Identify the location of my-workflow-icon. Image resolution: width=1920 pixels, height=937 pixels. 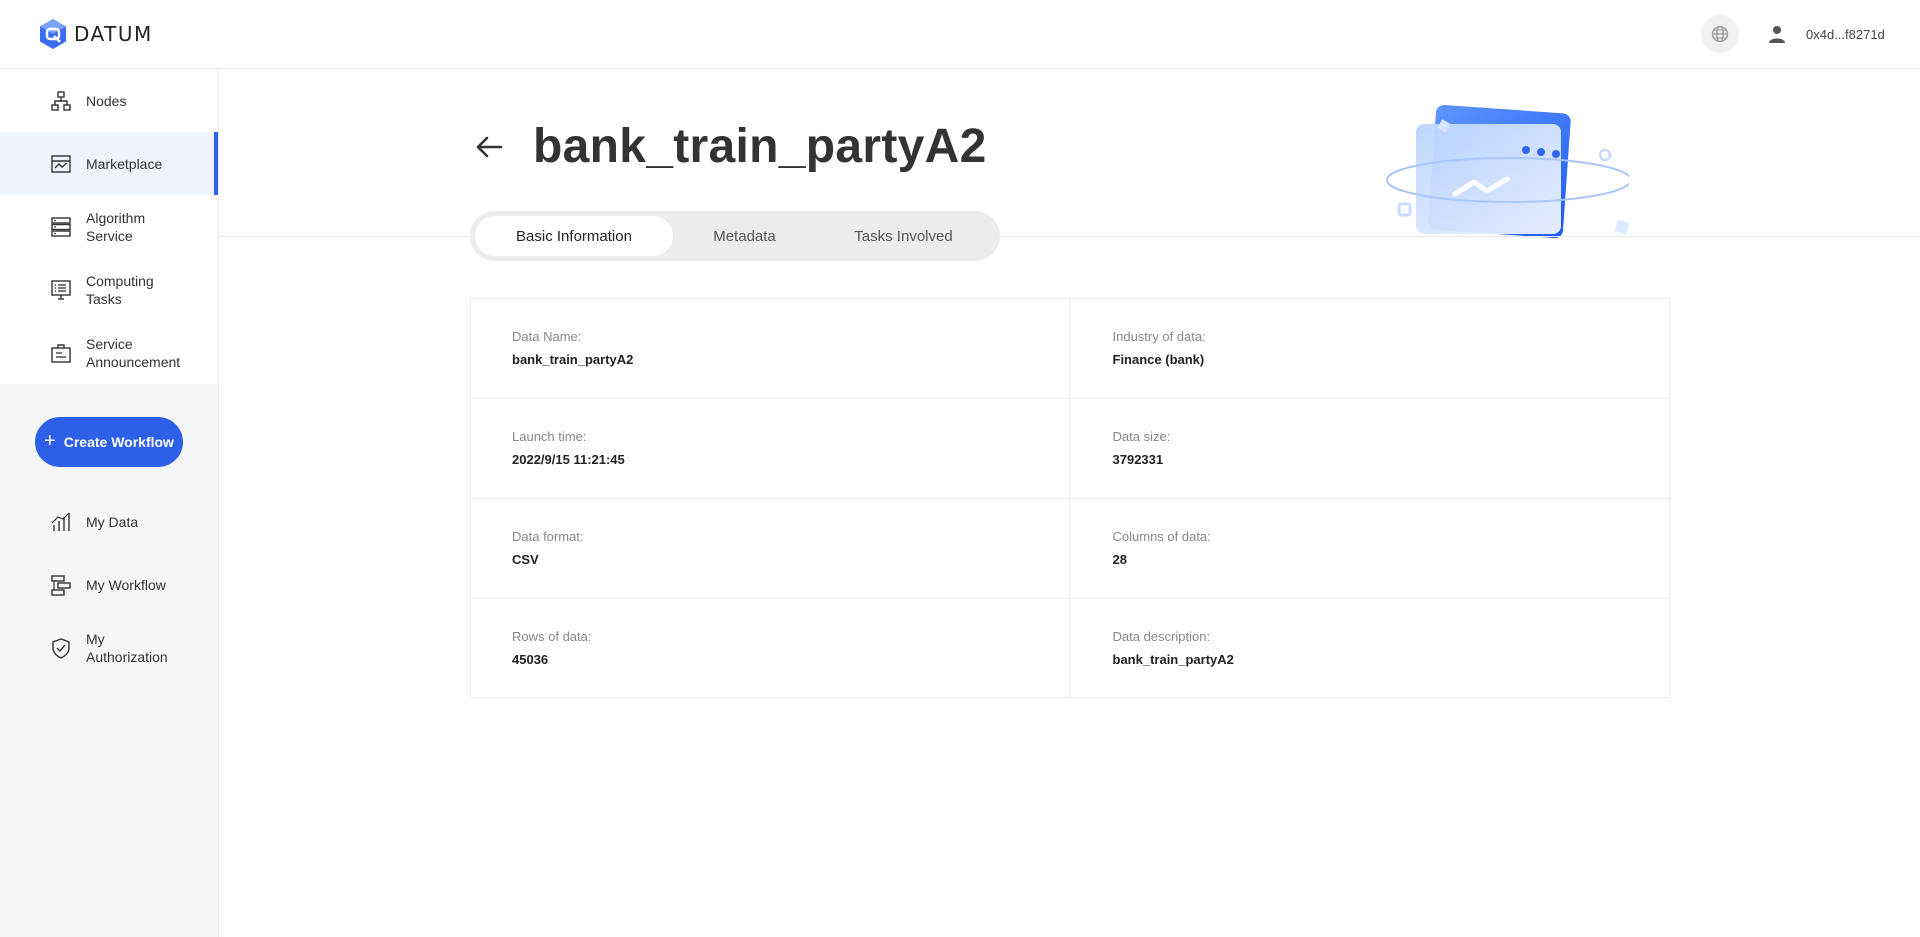
(61, 585).